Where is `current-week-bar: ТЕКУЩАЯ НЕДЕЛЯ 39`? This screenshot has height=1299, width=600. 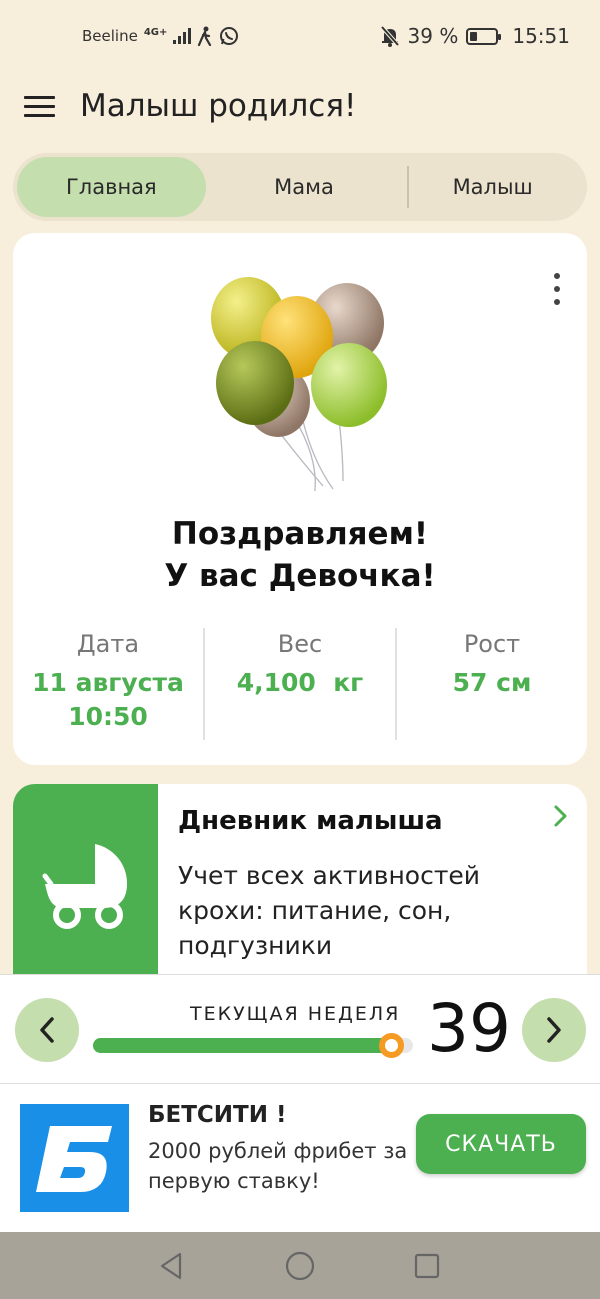
current-week-bar: ТЕКУЩАЯ НЕДЕЛЯ 39 is located at coordinates (300, 1029).